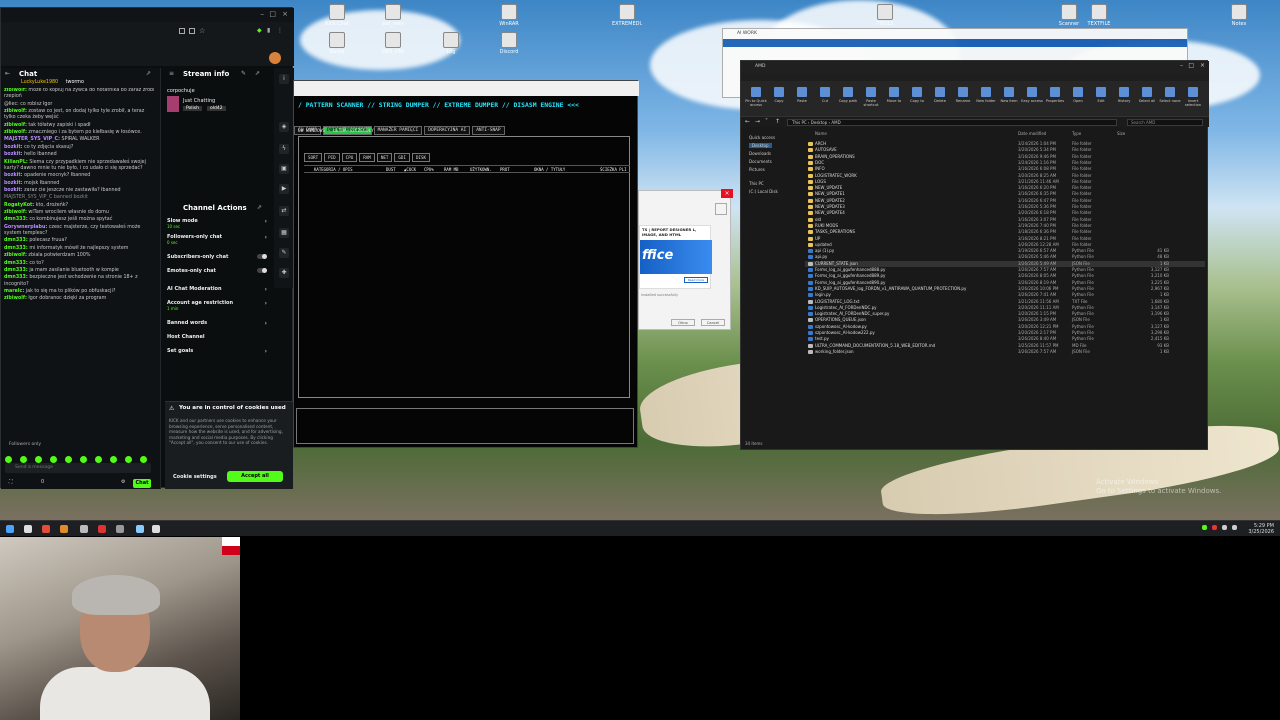  I want to click on scanner-filter-button: NET, so click(384, 157).